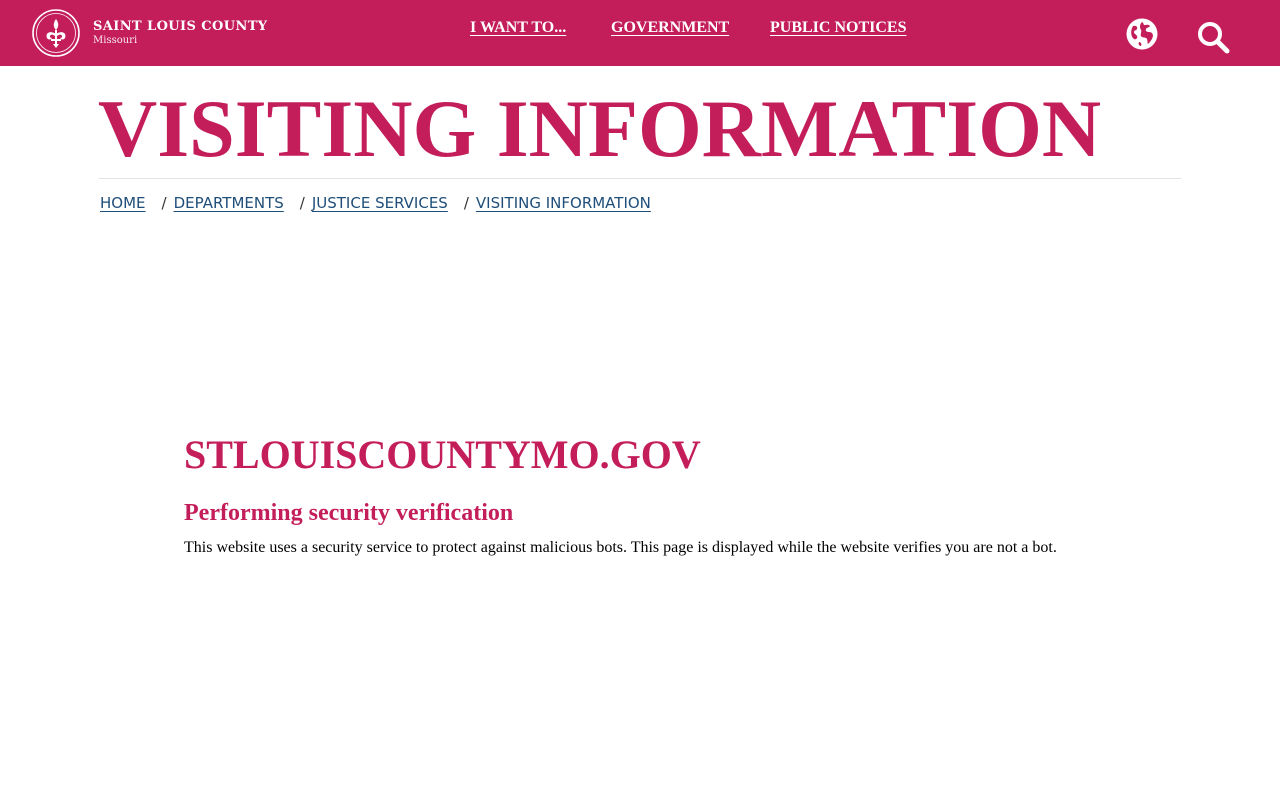  What do you see at coordinates (229, 203) in the screenshot?
I see `breadcrumb-departments: DEPARTMENTS` at bounding box center [229, 203].